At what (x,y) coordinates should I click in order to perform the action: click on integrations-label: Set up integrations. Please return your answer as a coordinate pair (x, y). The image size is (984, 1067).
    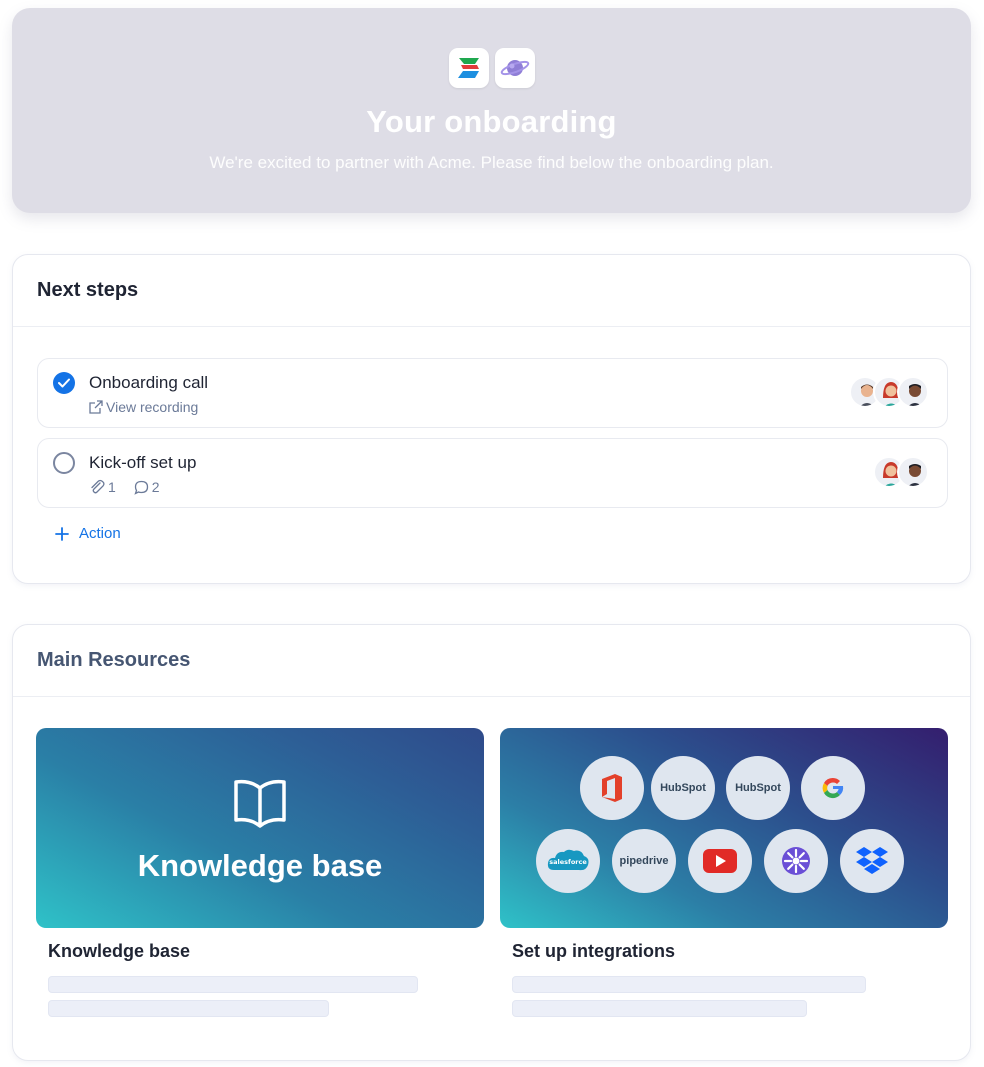
    Looking at the image, I should click on (593, 951).